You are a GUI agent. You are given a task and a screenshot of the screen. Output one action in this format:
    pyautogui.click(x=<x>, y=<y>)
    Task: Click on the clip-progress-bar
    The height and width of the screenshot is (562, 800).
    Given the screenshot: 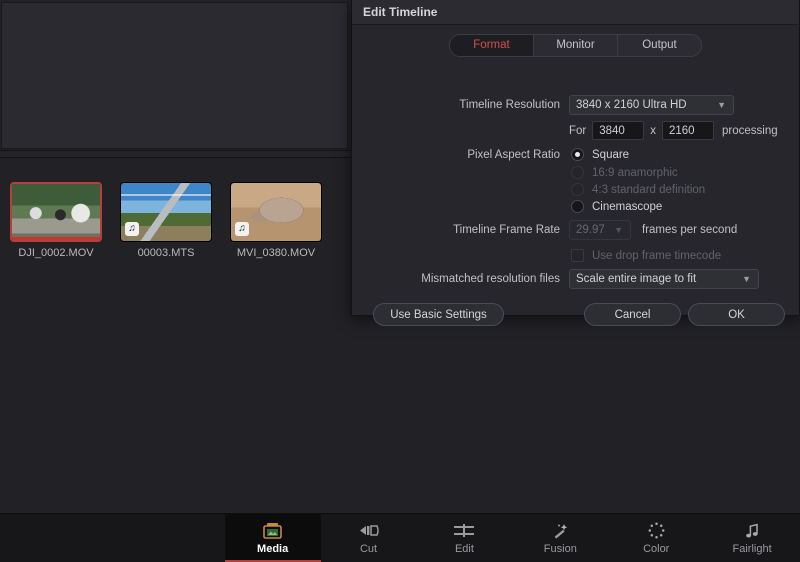 What is the action you would take?
    pyautogui.click(x=56, y=238)
    